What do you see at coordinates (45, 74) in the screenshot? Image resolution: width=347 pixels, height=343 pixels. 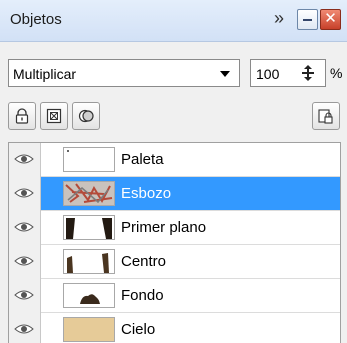 I see `blend-mode-value: Multiplicar` at bounding box center [45, 74].